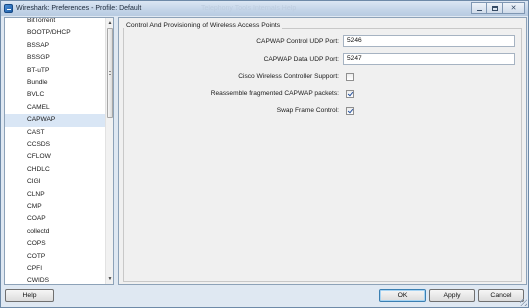 The width and height of the screenshot is (529, 308). I want to click on resize-grip-icon, so click(523, 302).